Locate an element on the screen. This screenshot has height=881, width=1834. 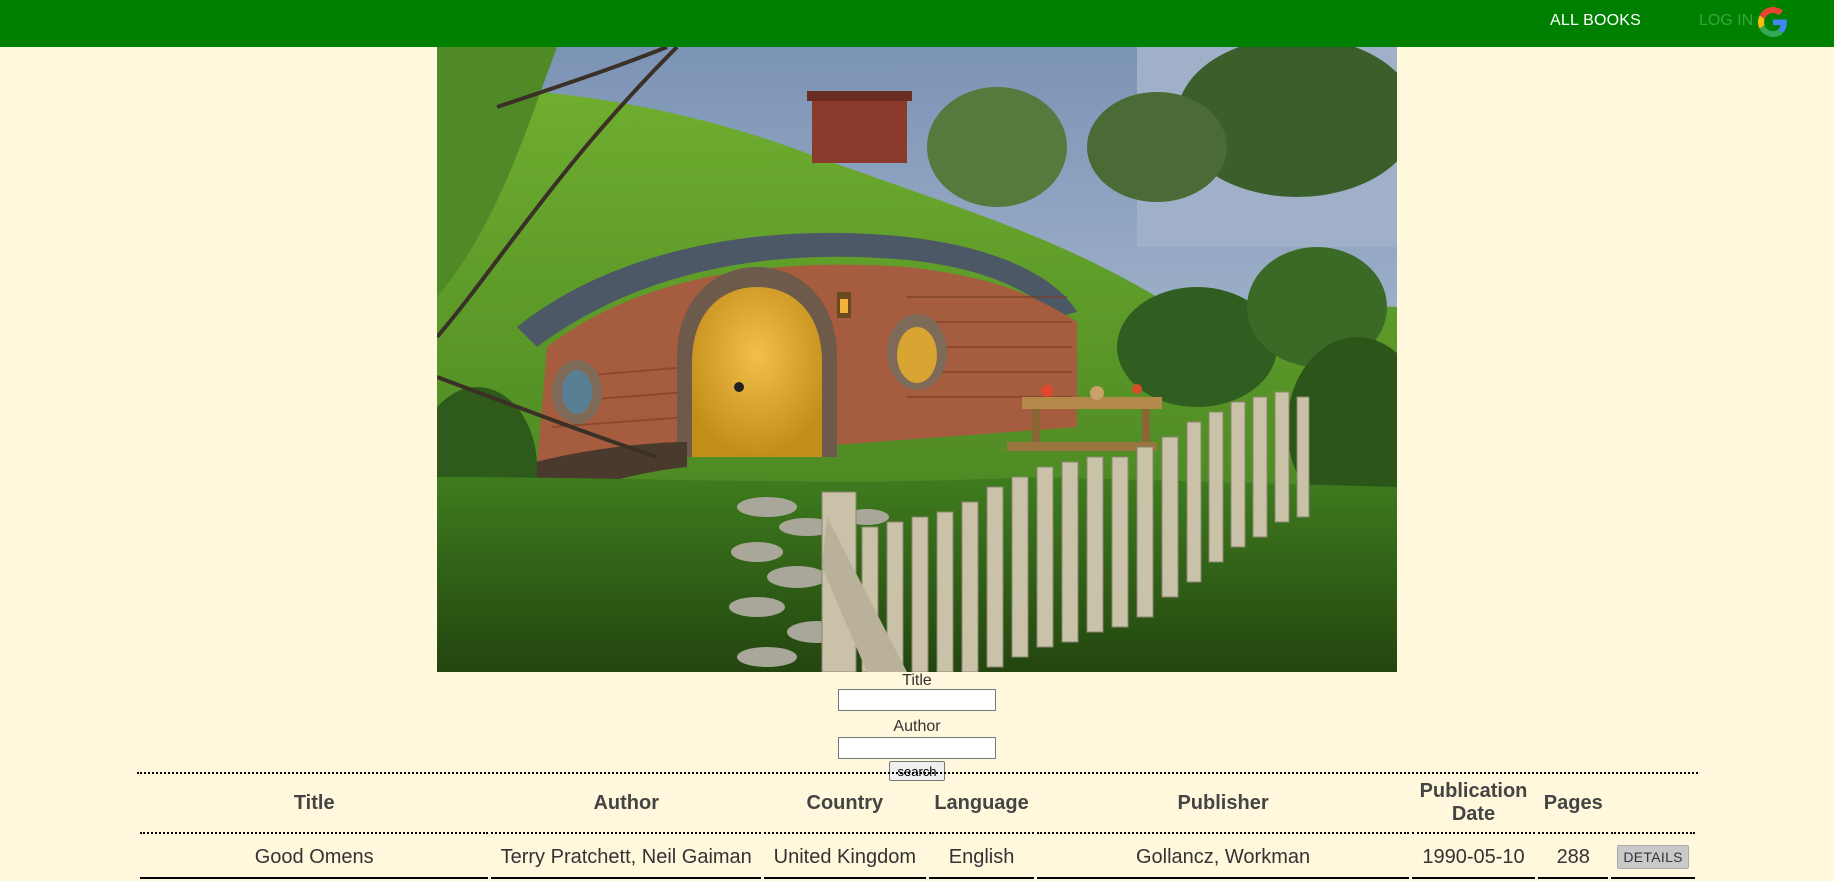
column-header-publication-date: Publication Date is located at coordinates (1473, 804).